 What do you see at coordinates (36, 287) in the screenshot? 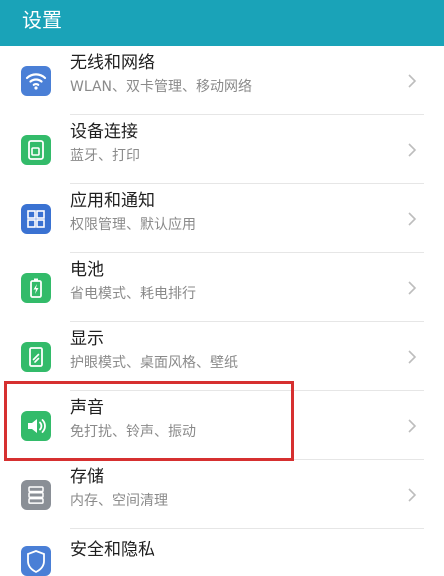
I see `battery-icon` at bounding box center [36, 287].